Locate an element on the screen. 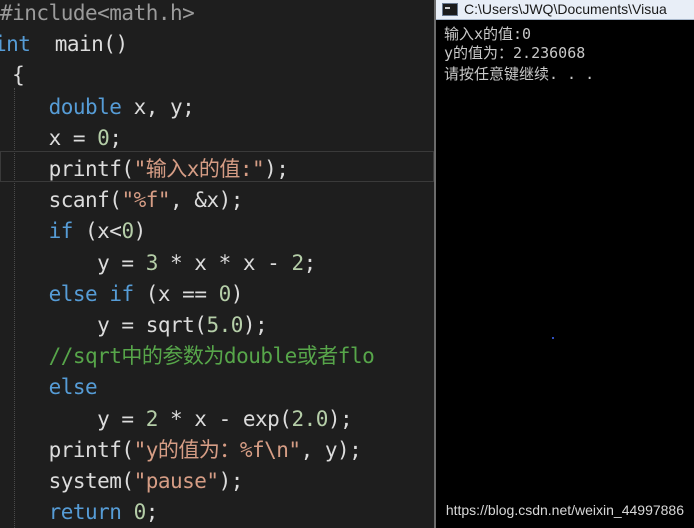 The width and height of the screenshot is (694, 528). code-token: (x == is located at coordinates (176, 293).